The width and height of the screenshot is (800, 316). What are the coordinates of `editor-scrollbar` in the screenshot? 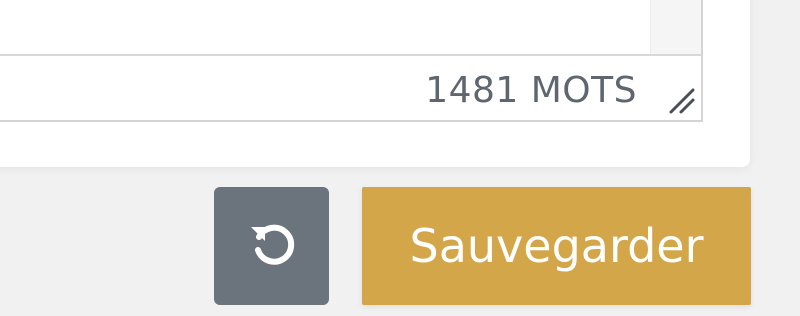 It's located at (675, 27).